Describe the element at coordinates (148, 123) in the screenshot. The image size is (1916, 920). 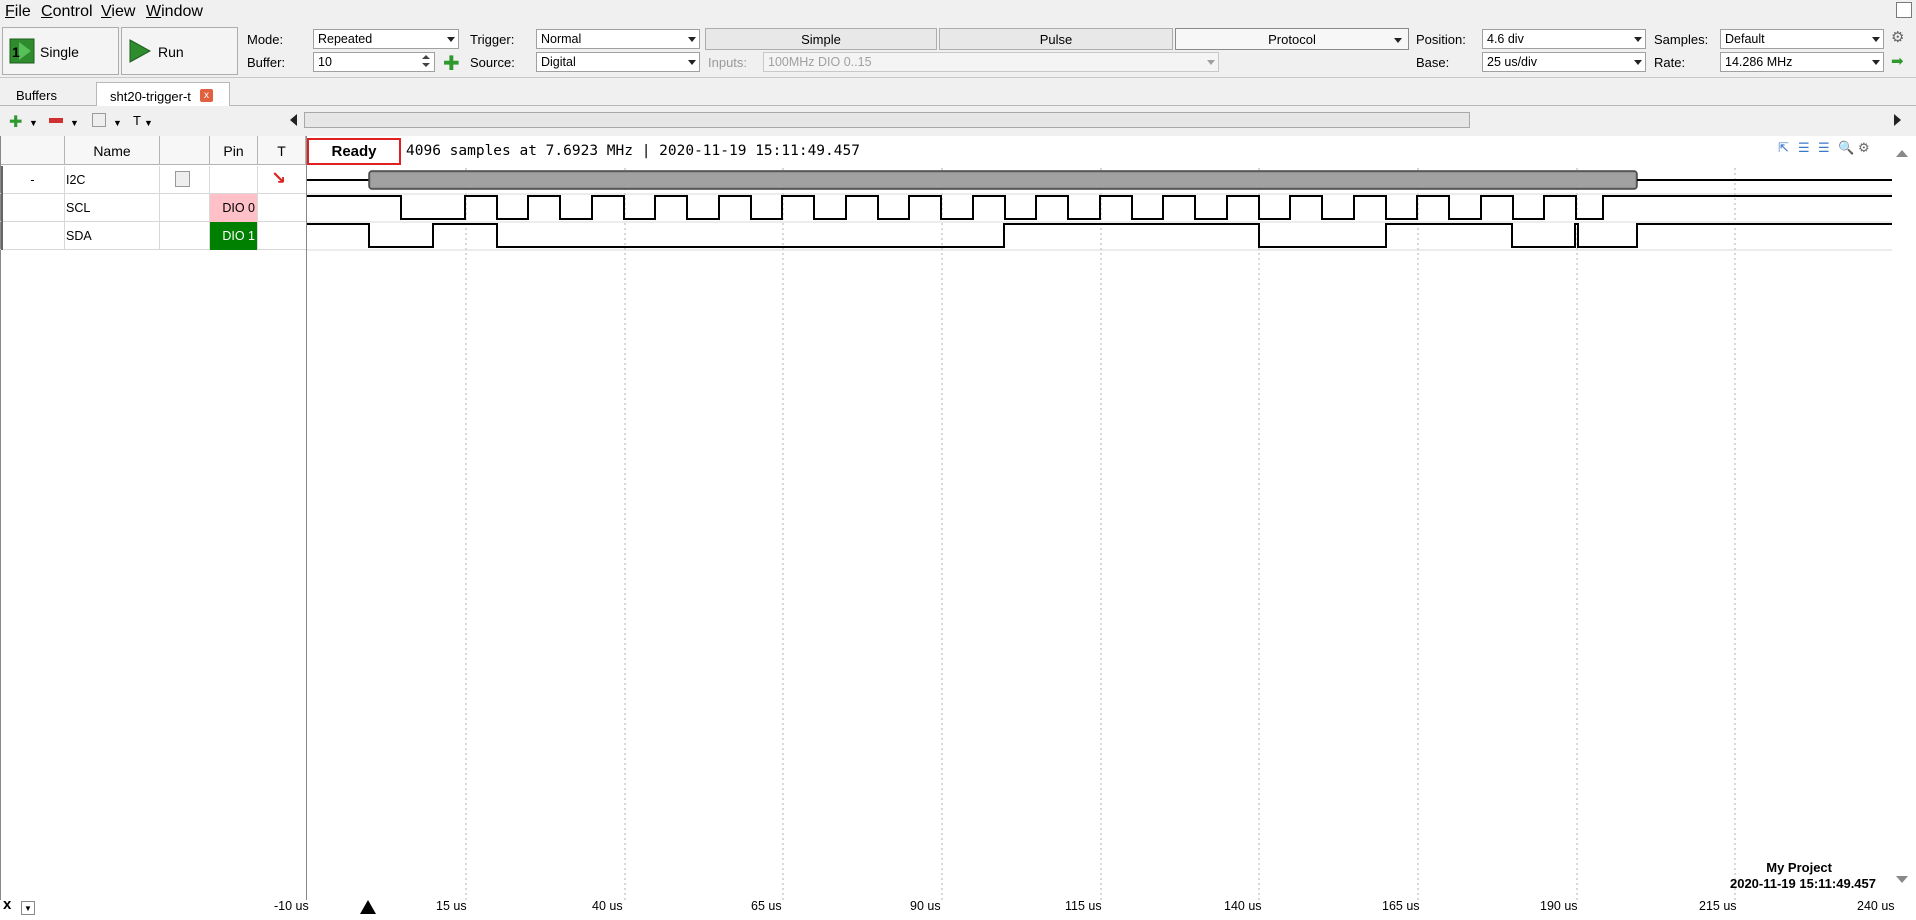
I see `text-format-dropdown-icon: ▼` at that location.